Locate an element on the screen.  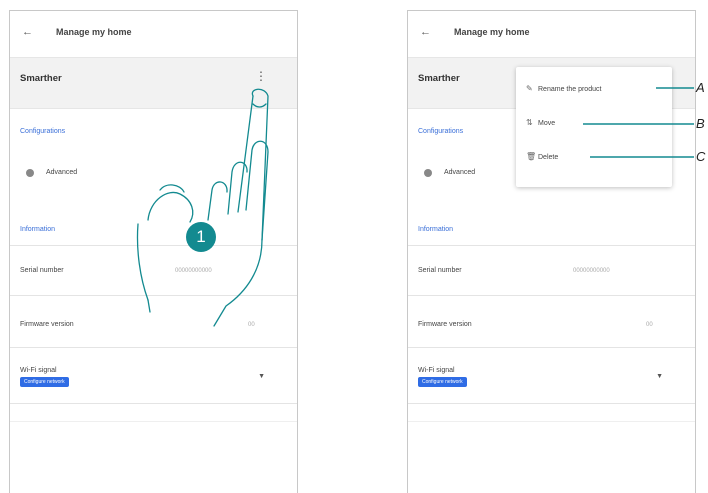
pointing-hand-illustration is located at coordinates (202, 207).